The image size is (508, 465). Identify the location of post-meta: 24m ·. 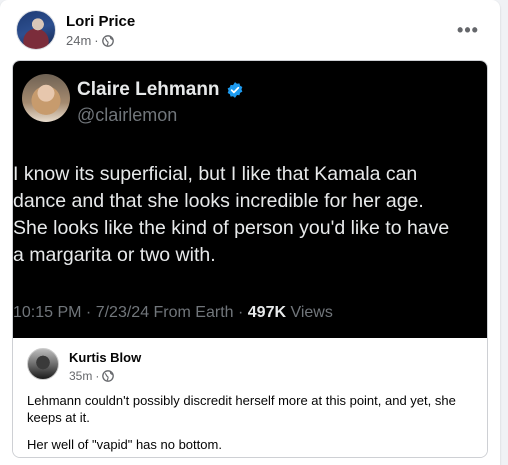
(90, 40).